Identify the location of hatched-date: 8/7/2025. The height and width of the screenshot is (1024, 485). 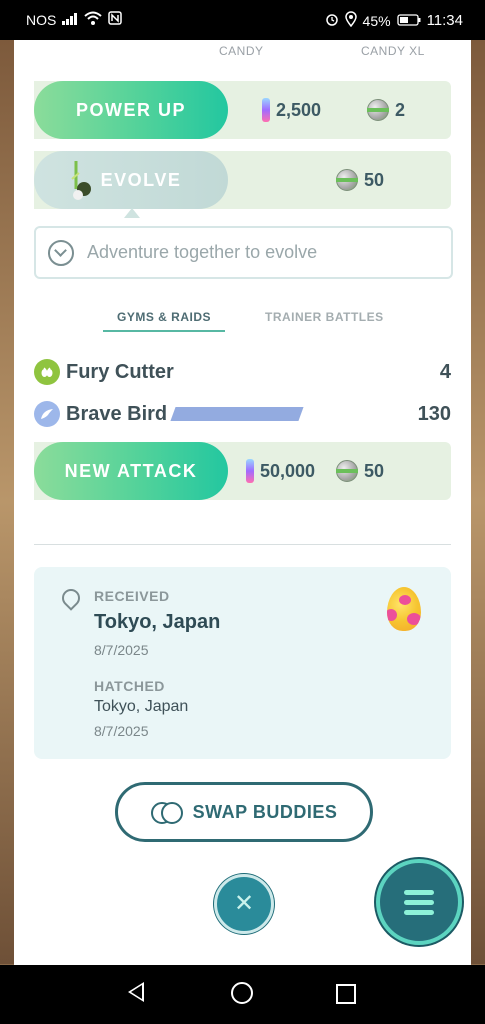
(121, 731).